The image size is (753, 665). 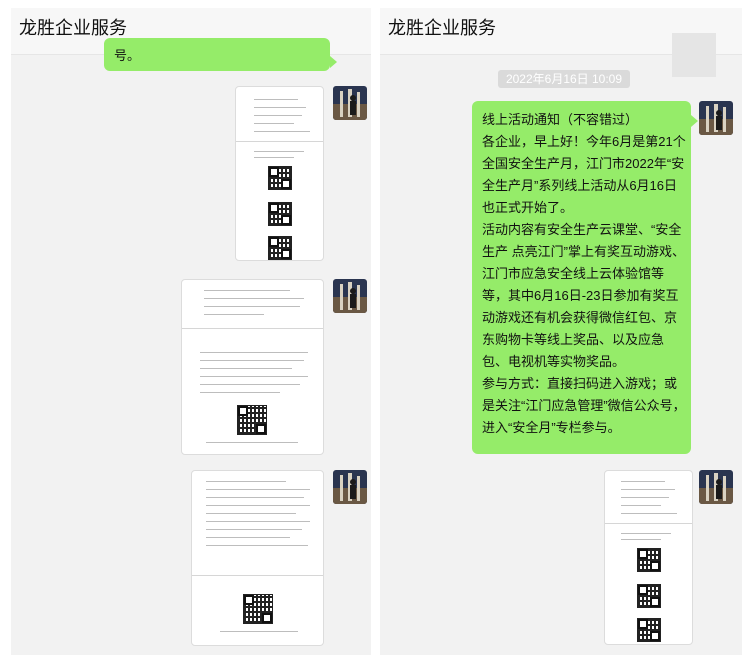 What do you see at coordinates (127, 55) in the screenshot?
I see `bubble-text: 号。` at bounding box center [127, 55].